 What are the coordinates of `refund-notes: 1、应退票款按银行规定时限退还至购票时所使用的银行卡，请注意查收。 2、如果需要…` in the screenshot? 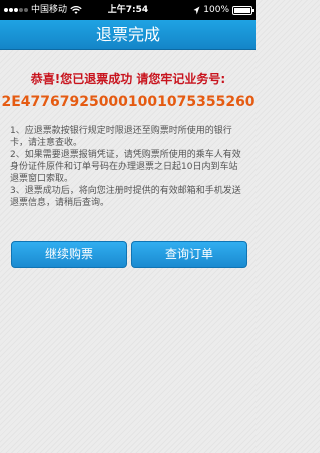 It's located at (128, 167).